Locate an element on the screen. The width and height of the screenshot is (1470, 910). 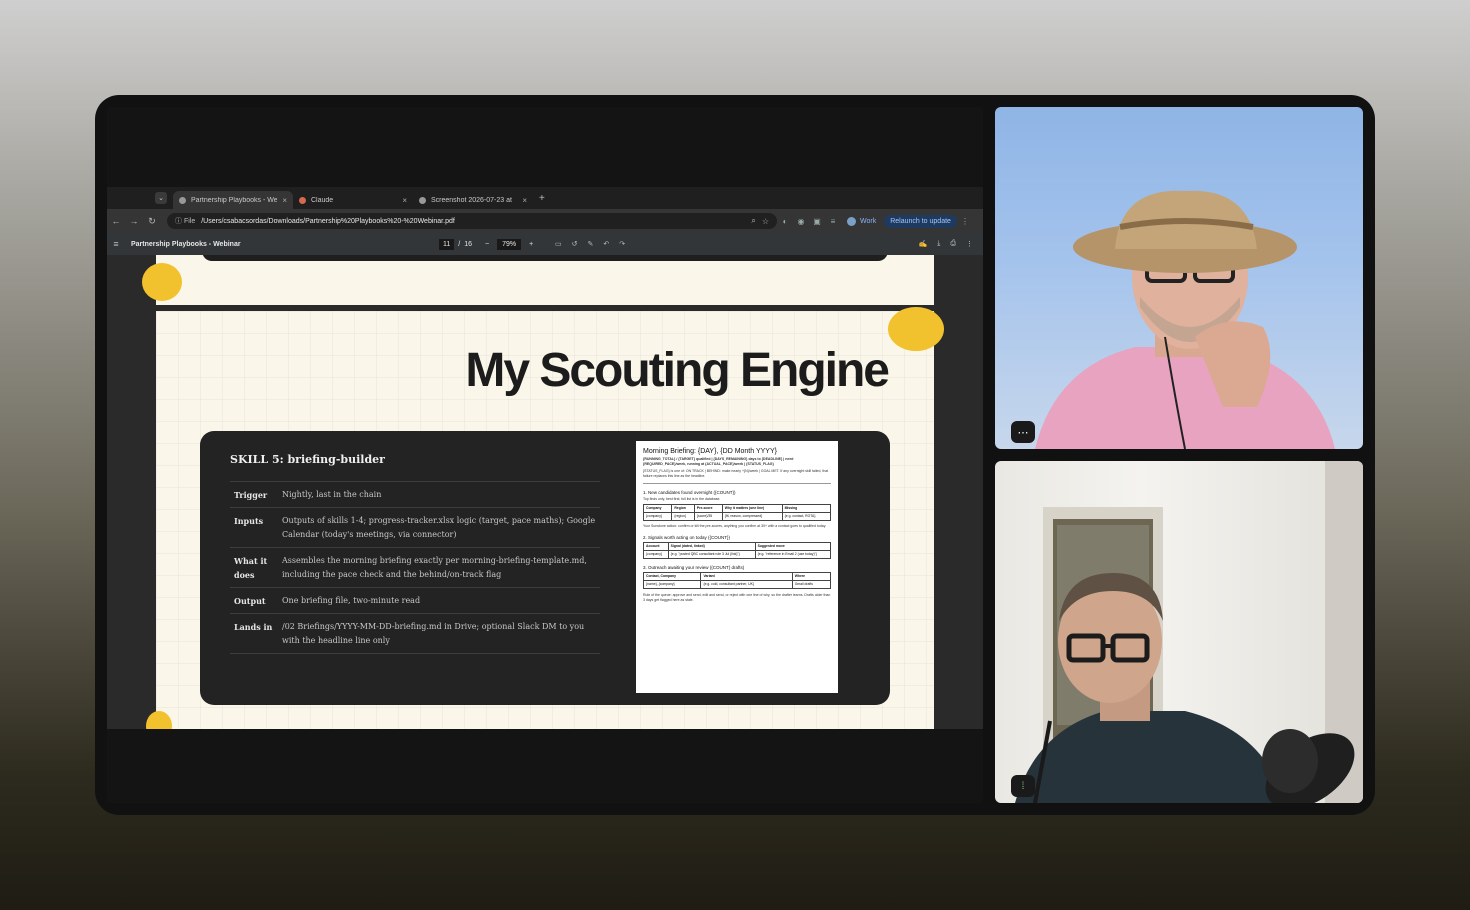
pdf-title: Partnership Playbooks - Webinar is located at coordinates (186, 244).